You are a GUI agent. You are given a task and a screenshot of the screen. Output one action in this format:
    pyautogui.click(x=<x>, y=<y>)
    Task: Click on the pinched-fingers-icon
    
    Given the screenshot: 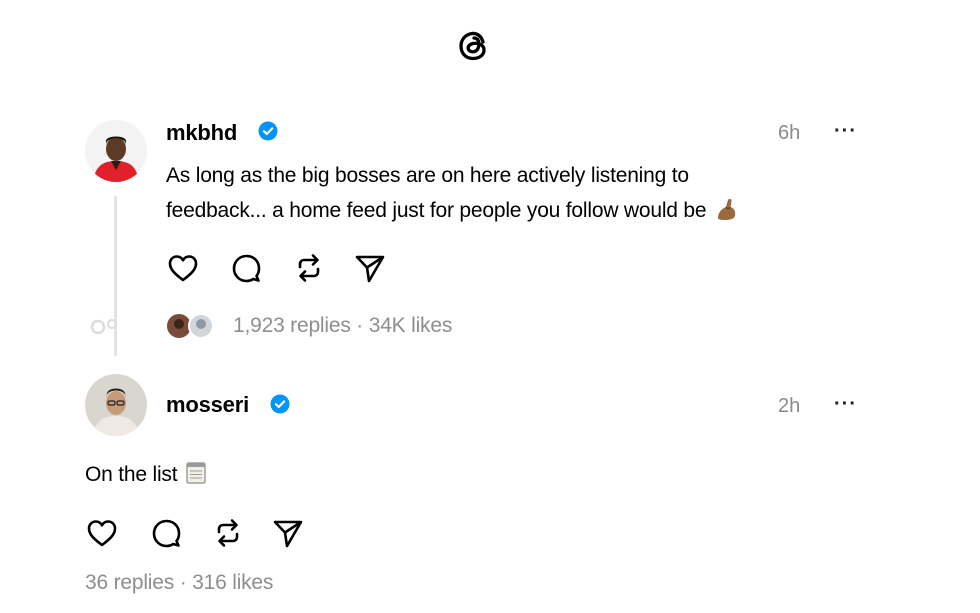 What is the action you would take?
    pyautogui.click(x=727, y=209)
    